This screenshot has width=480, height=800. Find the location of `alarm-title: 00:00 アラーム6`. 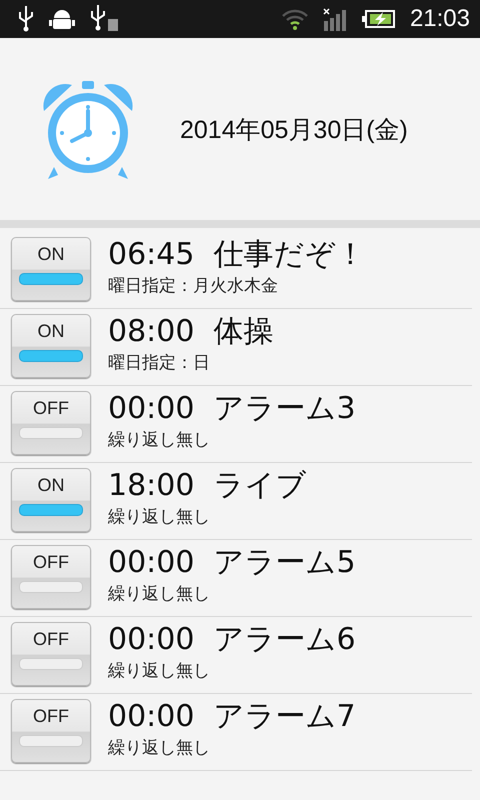

alarm-title: 00:00 アラーム6 is located at coordinates (232, 640).